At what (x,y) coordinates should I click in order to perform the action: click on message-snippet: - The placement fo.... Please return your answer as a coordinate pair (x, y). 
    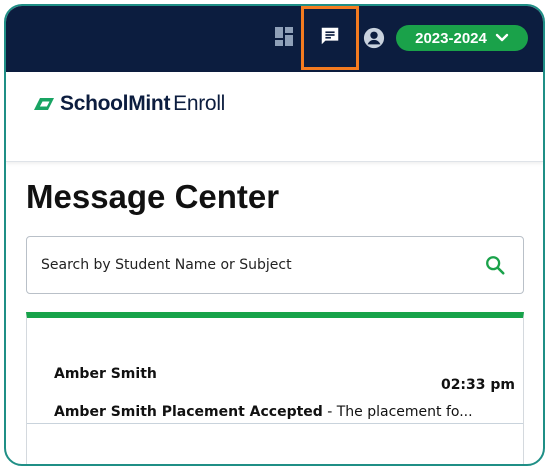
    Looking at the image, I should click on (397, 412).